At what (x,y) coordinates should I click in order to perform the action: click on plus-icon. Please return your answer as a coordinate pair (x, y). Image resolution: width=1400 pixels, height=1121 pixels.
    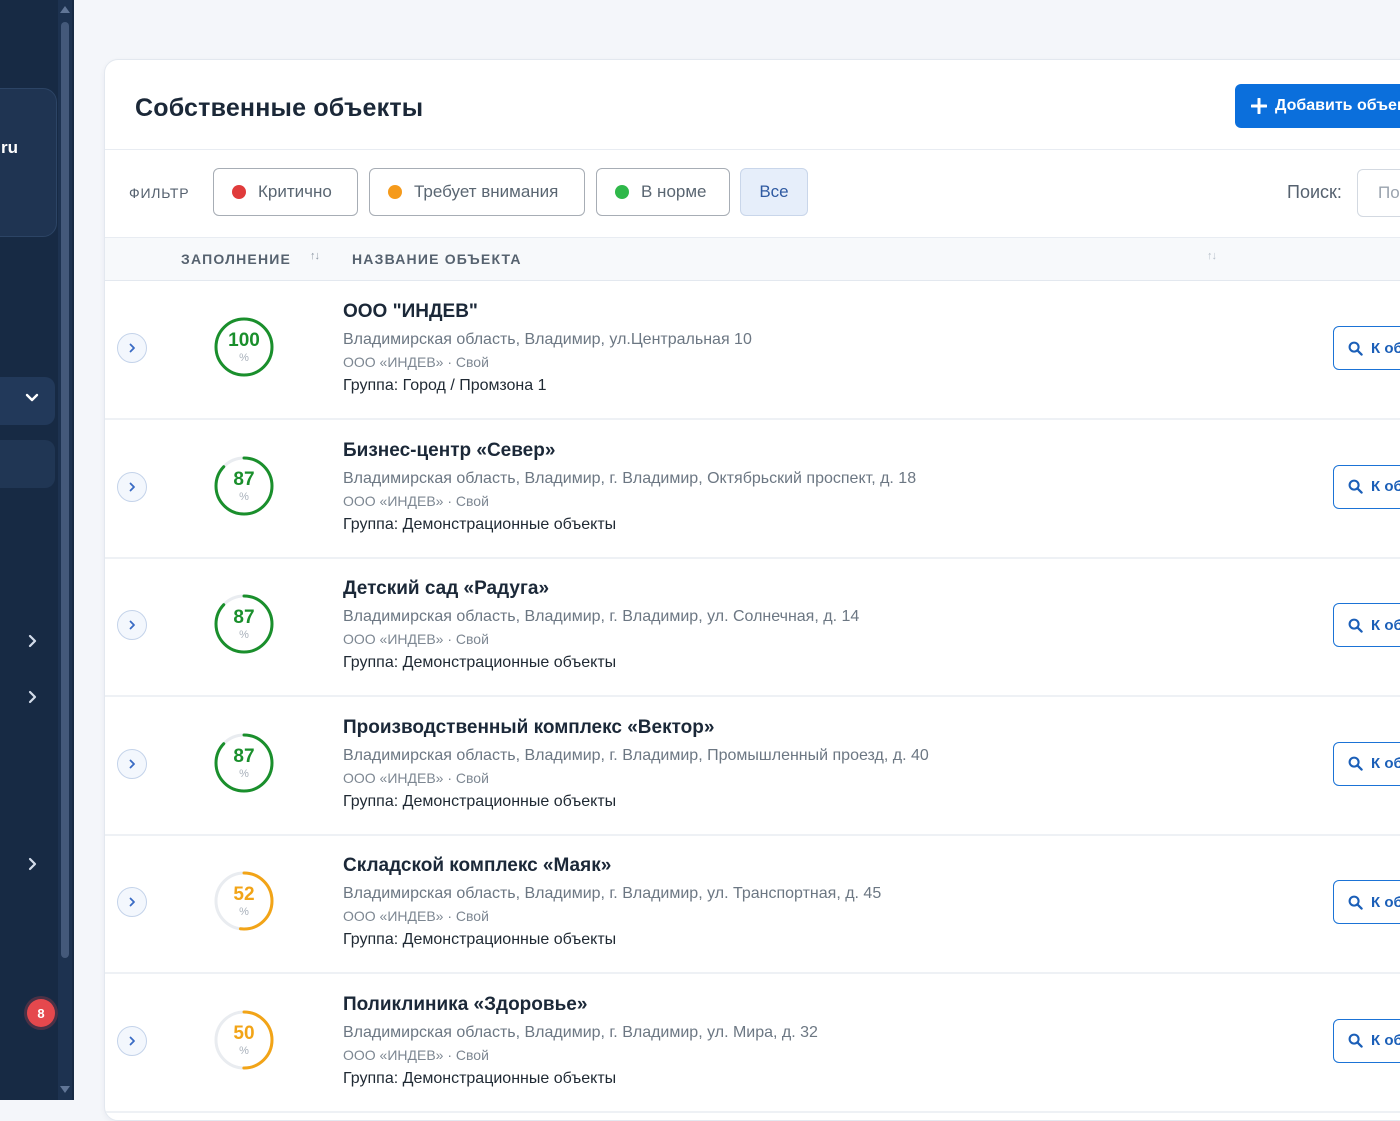
    Looking at the image, I should click on (1259, 106).